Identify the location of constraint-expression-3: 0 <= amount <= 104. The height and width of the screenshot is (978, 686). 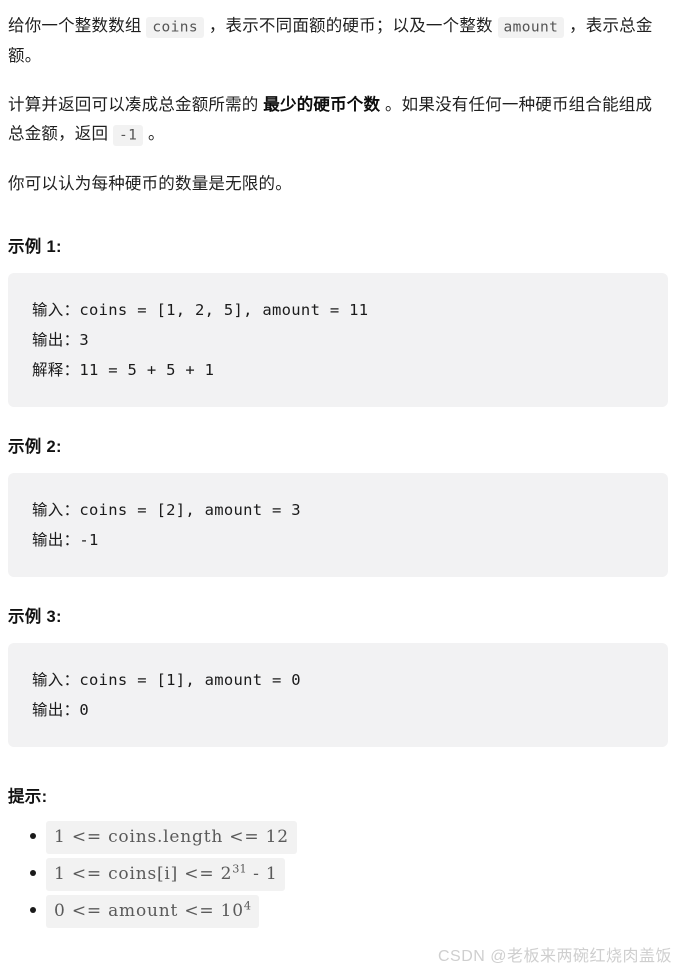
(153, 911).